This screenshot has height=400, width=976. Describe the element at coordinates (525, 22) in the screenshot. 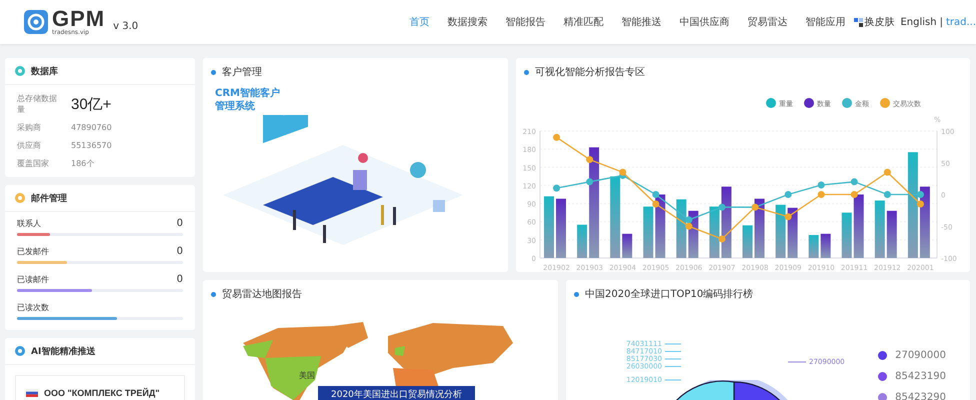

I see `nav-item: 智能报告` at that location.